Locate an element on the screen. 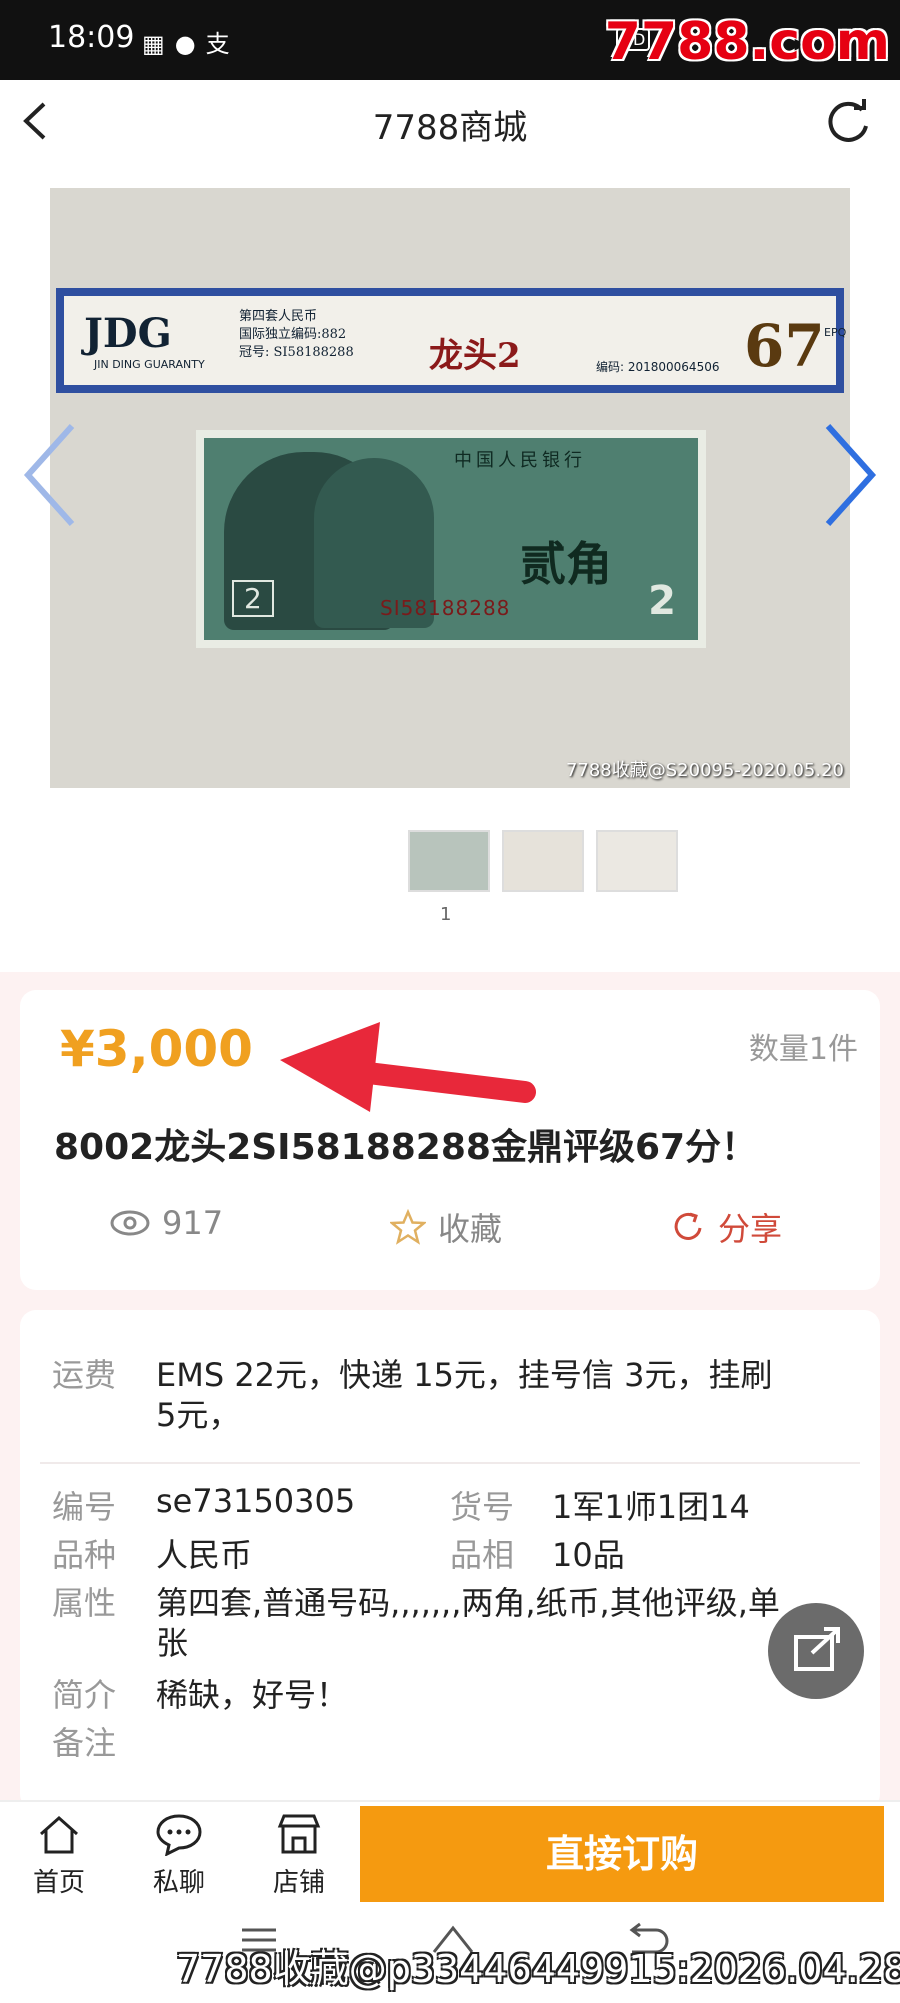  calendar-icon: ▦ is located at coordinates (158, 44).